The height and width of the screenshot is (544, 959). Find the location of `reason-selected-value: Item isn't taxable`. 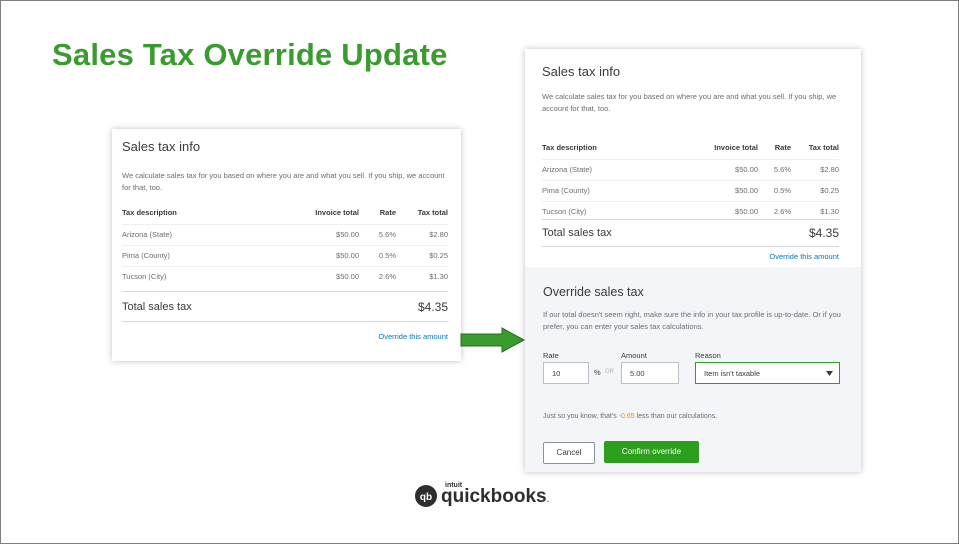

reason-selected-value: Item isn't taxable is located at coordinates (732, 373).